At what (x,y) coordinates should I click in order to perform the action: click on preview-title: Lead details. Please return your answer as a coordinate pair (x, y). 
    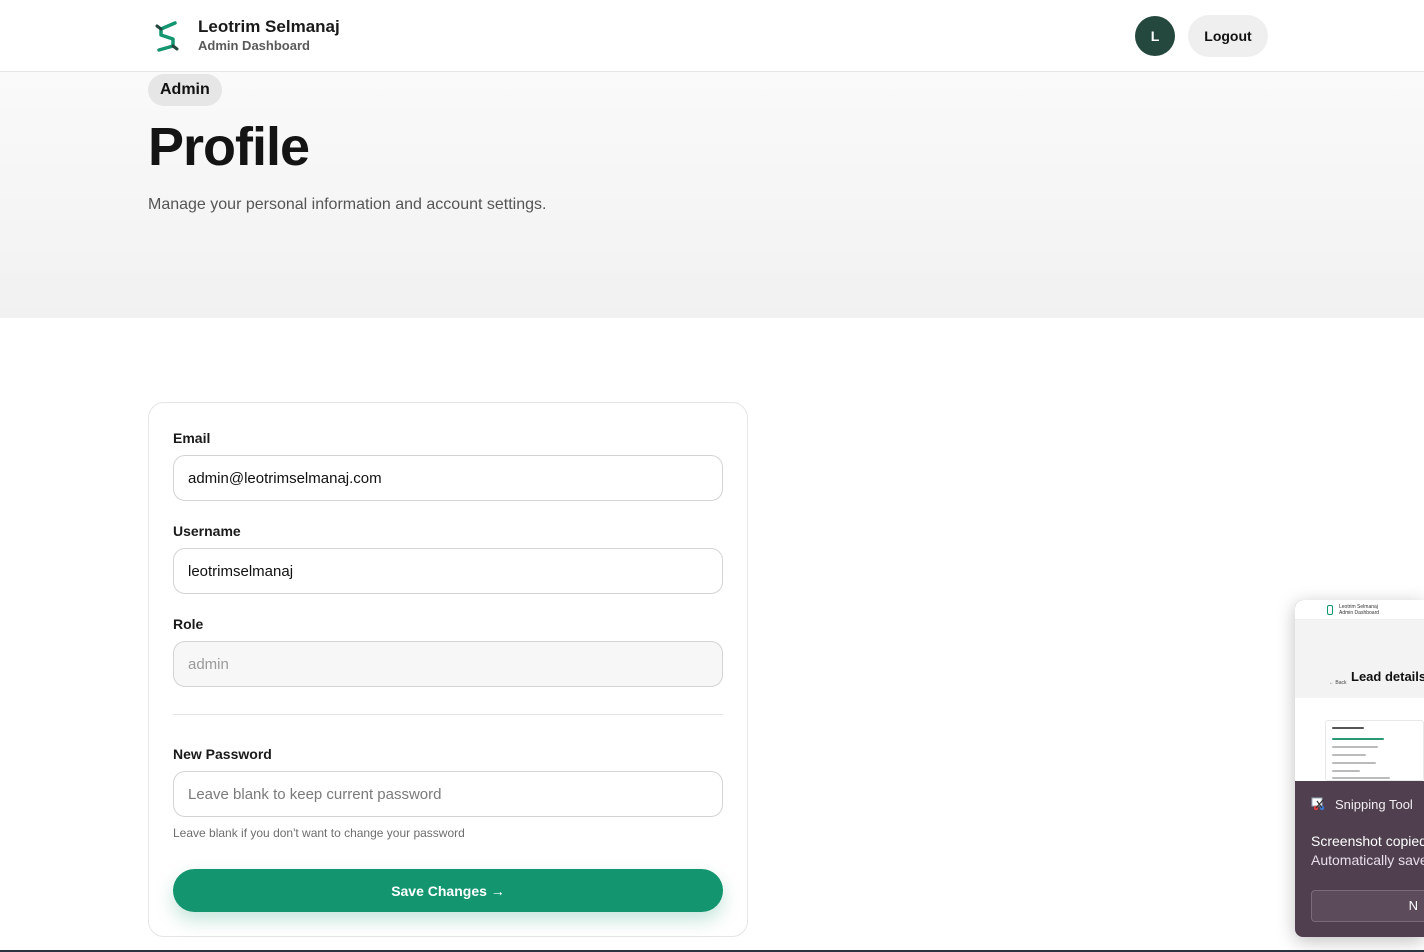
    Looking at the image, I should click on (1387, 676).